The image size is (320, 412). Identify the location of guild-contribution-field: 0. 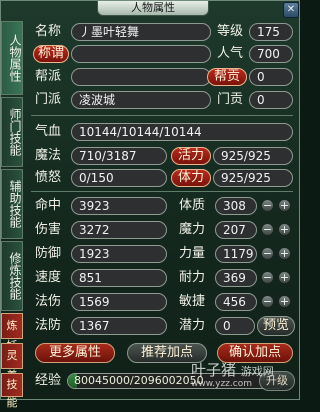
(271, 77).